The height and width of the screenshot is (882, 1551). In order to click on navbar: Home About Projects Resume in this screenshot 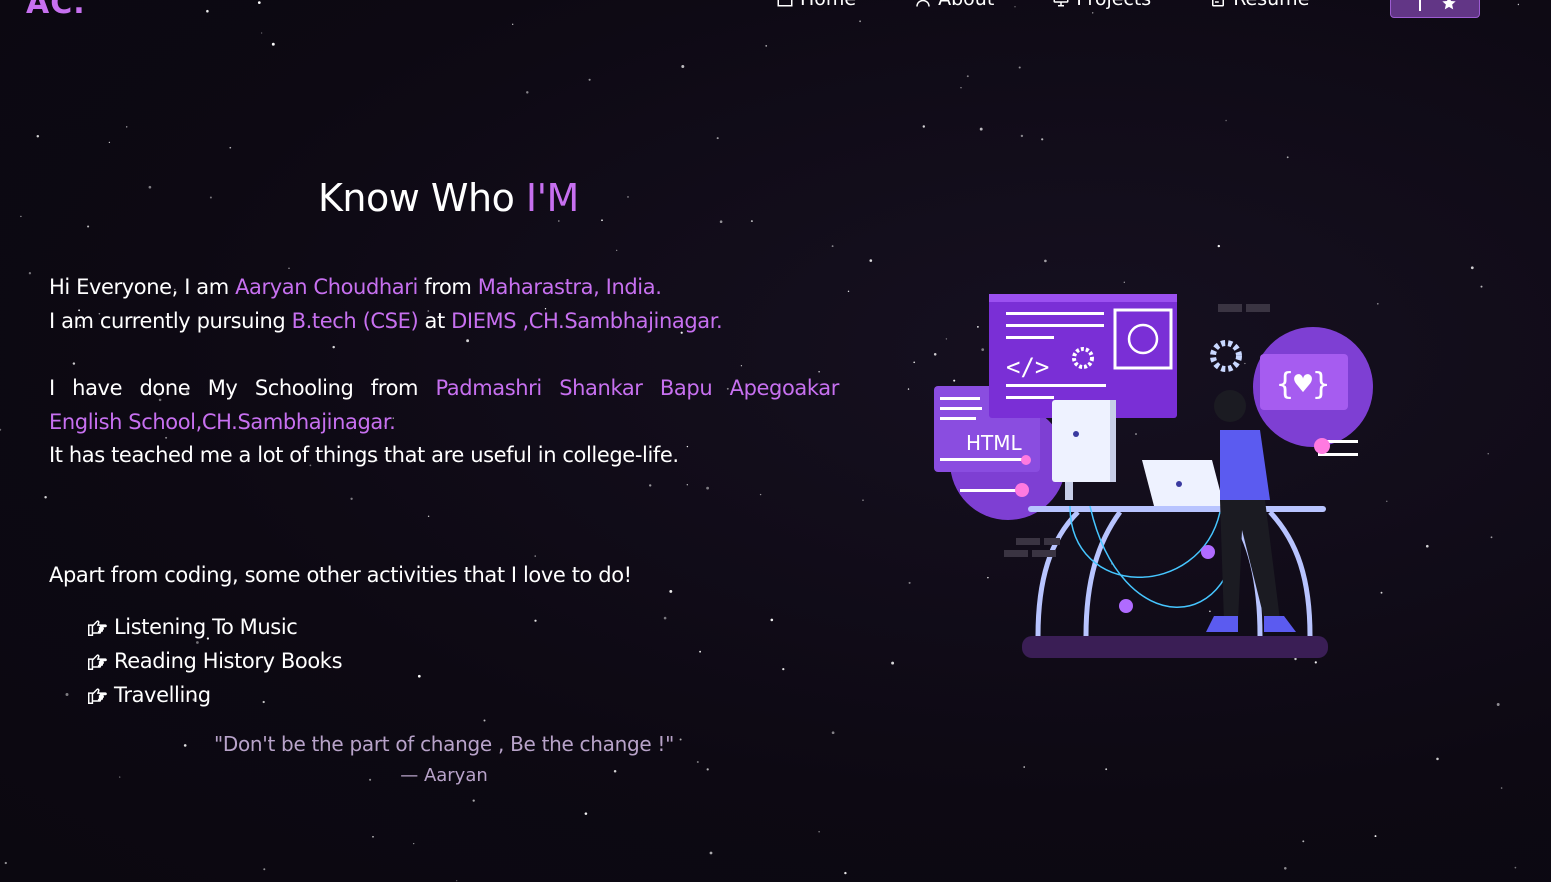, I will do `click(1071, 5)`.